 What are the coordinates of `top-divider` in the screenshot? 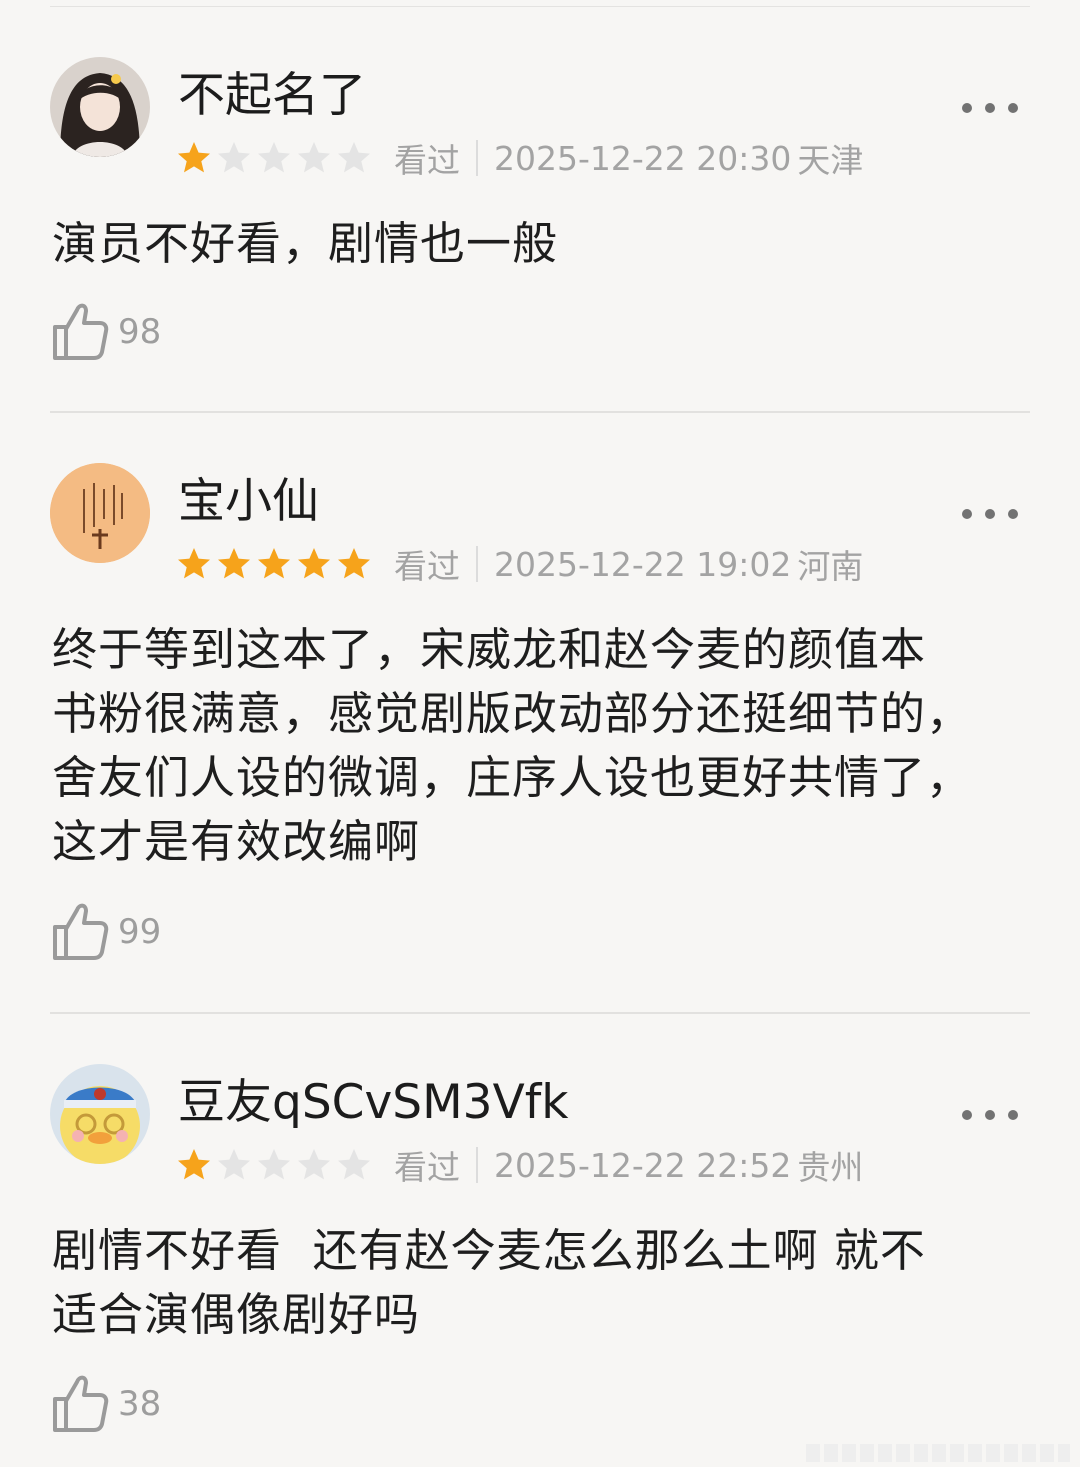 It's located at (540, 6).